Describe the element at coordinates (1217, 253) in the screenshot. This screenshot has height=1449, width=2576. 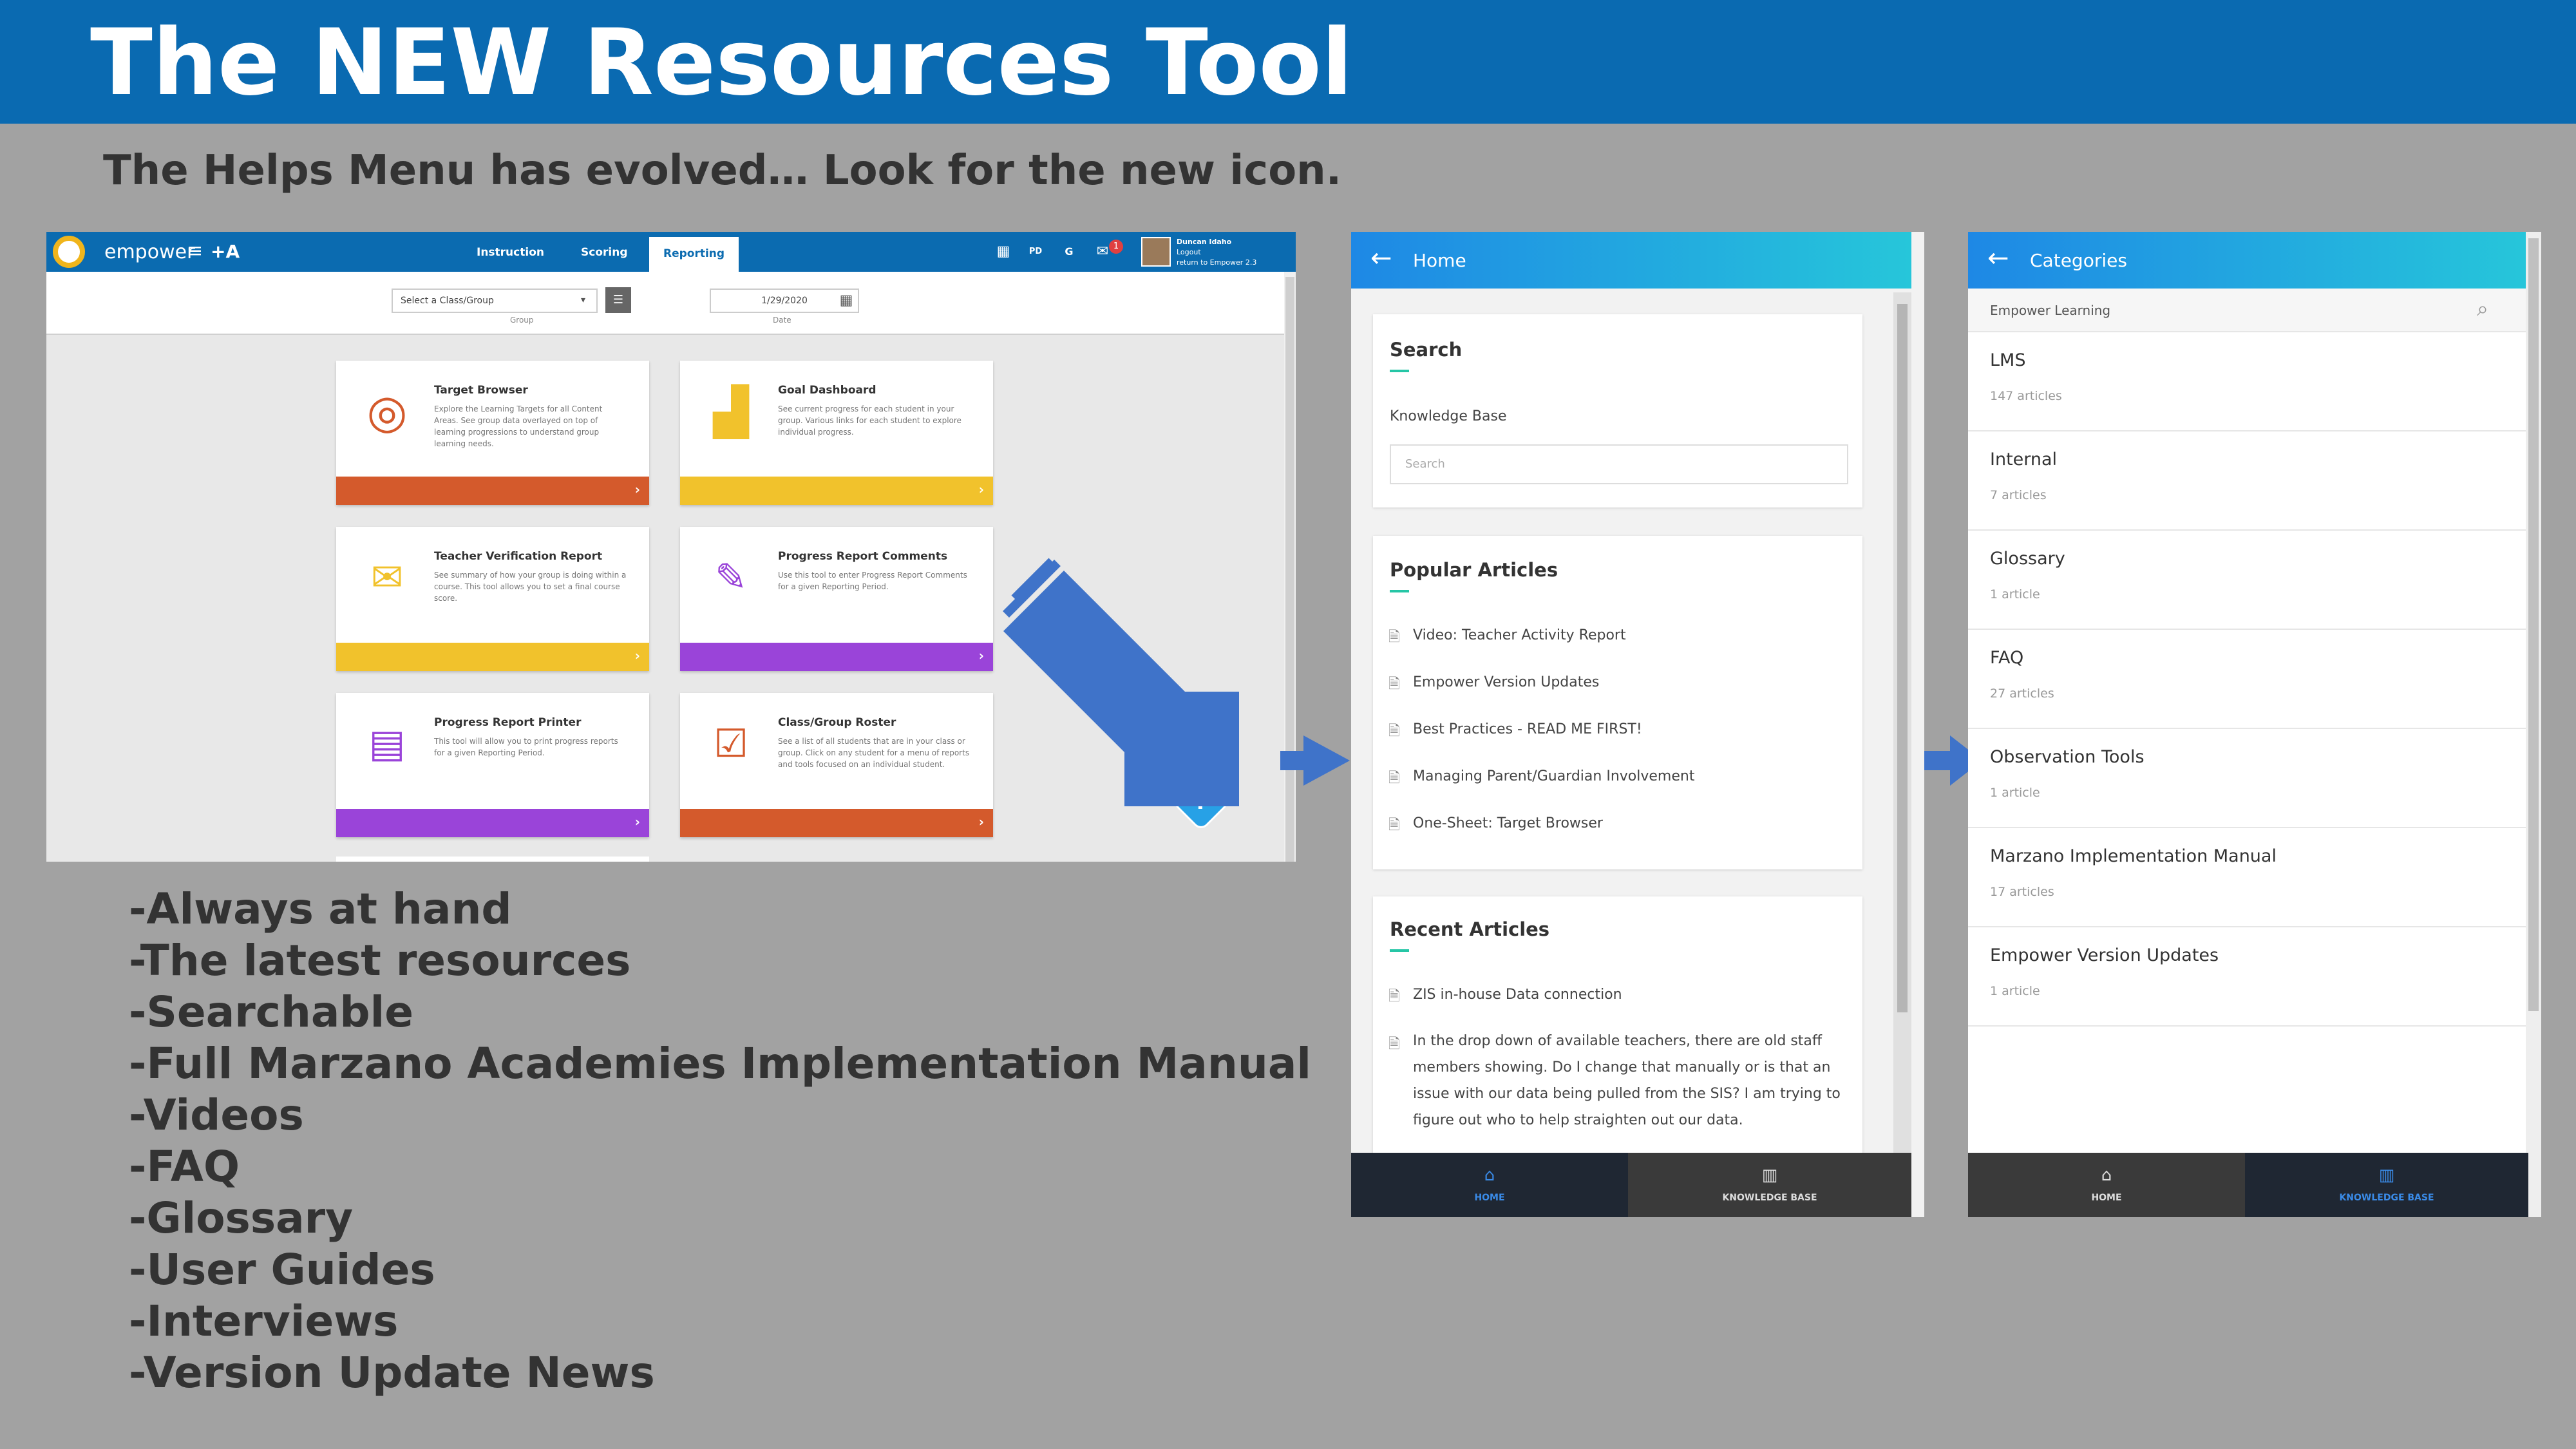
I see `logout-link: Logout` at that location.